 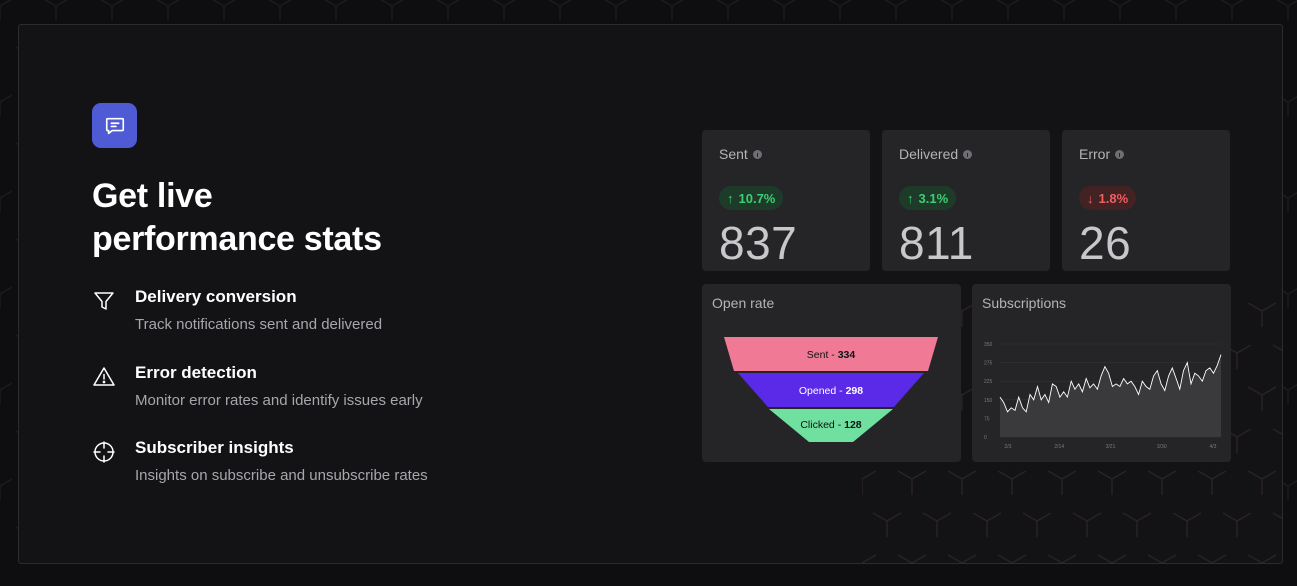 What do you see at coordinates (302, 218) in the screenshot?
I see `page-title: Get live performance stats` at bounding box center [302, 218].